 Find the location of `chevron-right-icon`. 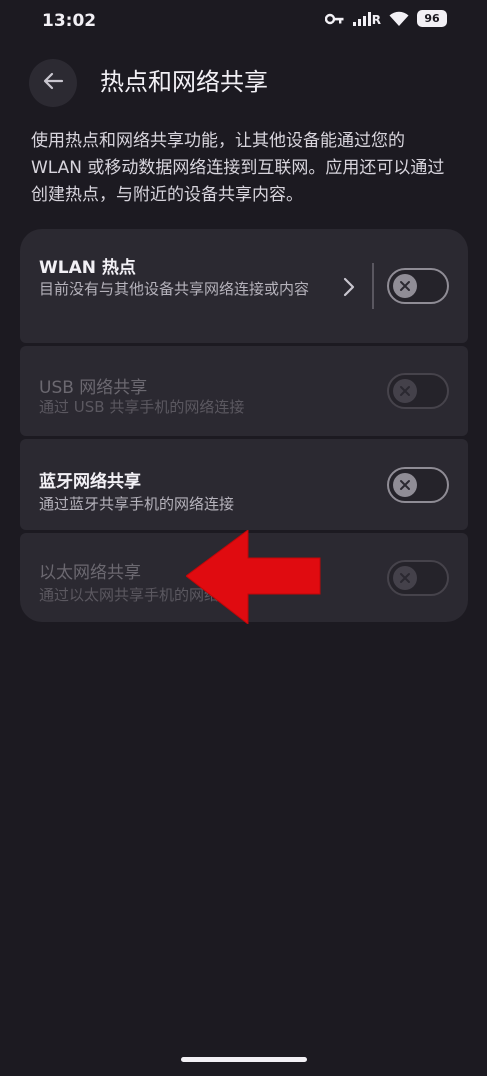

chevron-right-icon is located at coordinates (349, 289).